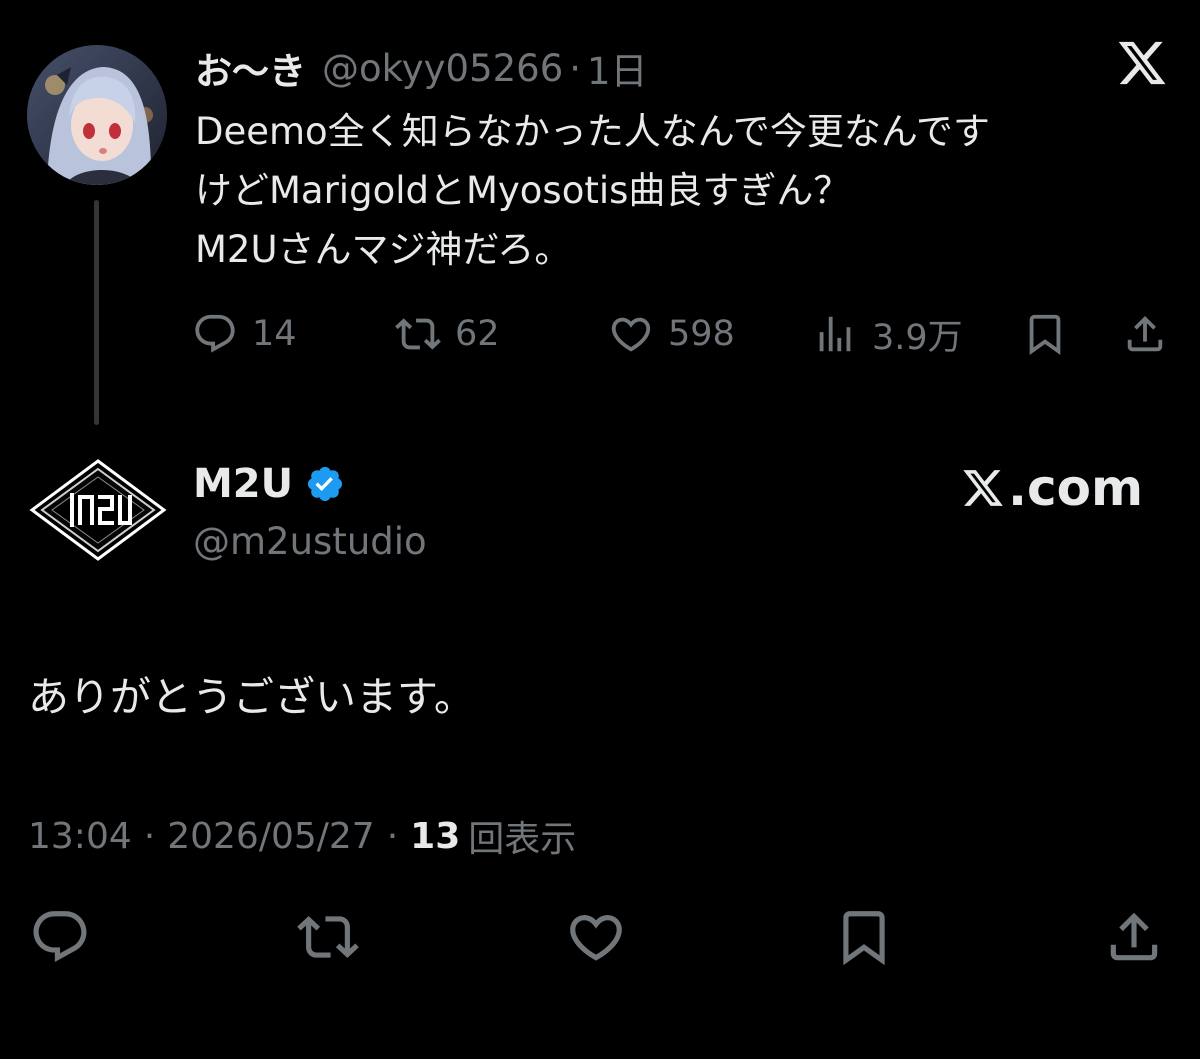 This screenshot has width=1200, height=1059. What do you see at coordinates (477, 334) in the screenshot?
I see `retweet-count: 62` at bounding box center [477, 334].